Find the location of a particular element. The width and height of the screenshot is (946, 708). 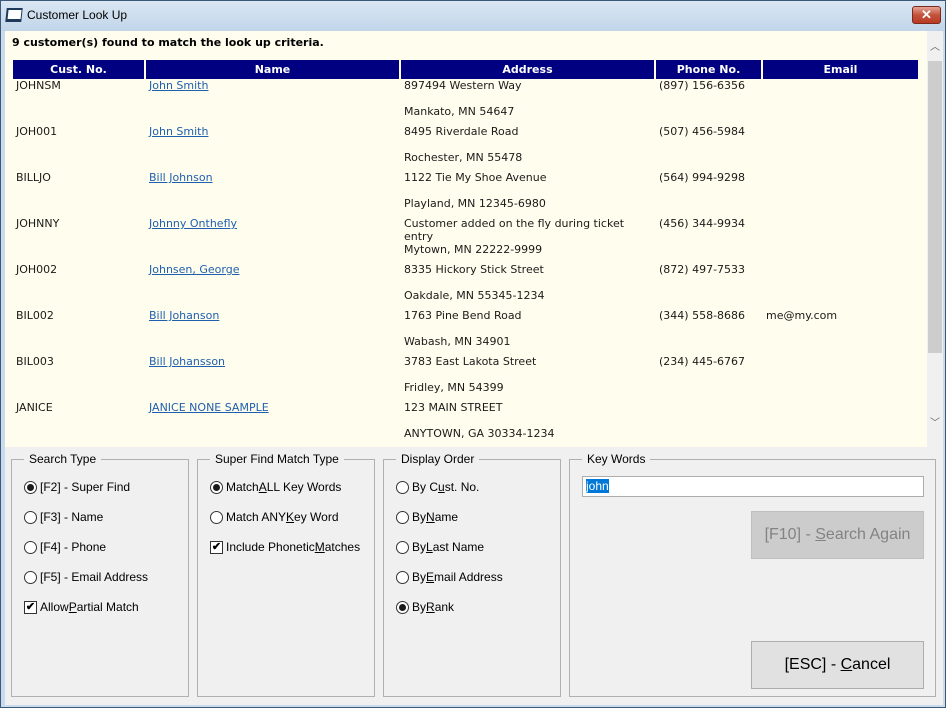

address-line1-cell: 123 MAIN STREET is located at coordinates (453, 407).